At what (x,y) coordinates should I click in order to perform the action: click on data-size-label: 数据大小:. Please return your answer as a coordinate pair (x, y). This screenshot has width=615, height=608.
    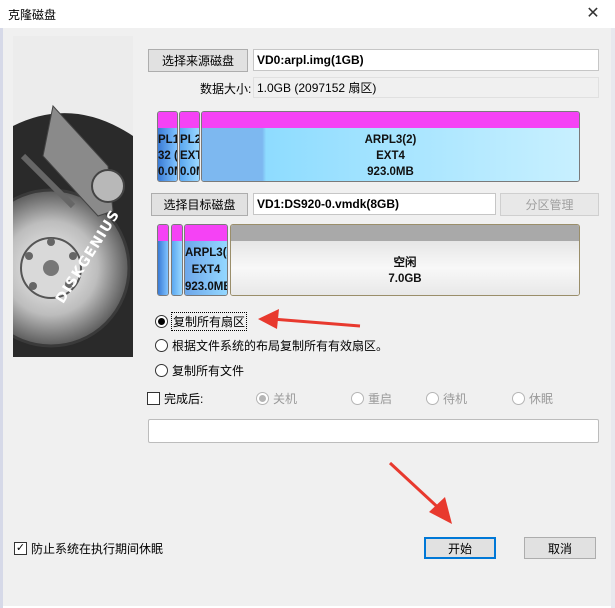
    Looking at the image, I should click on (226, 89).